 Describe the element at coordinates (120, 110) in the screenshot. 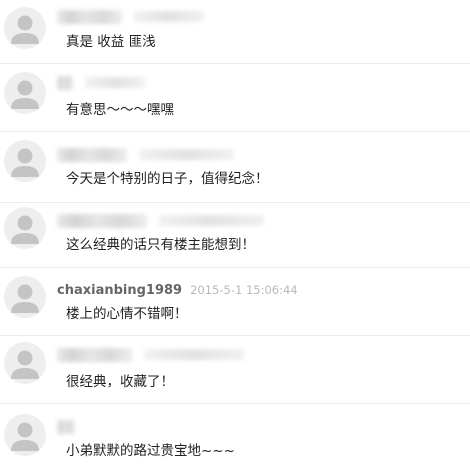

I see `comment-text: 有意思～～～嘿嘿` at that location.